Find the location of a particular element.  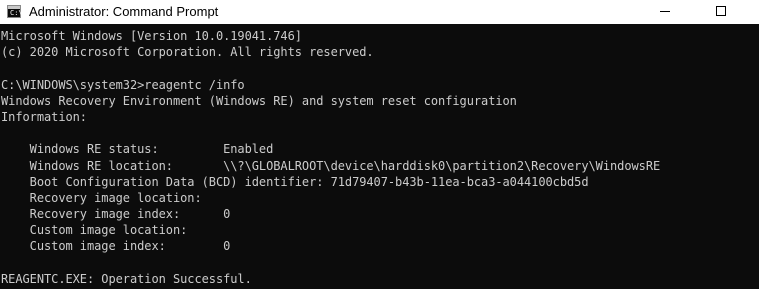

window-title: Administrator: Command Prompt is located at coordinates (124, 11).